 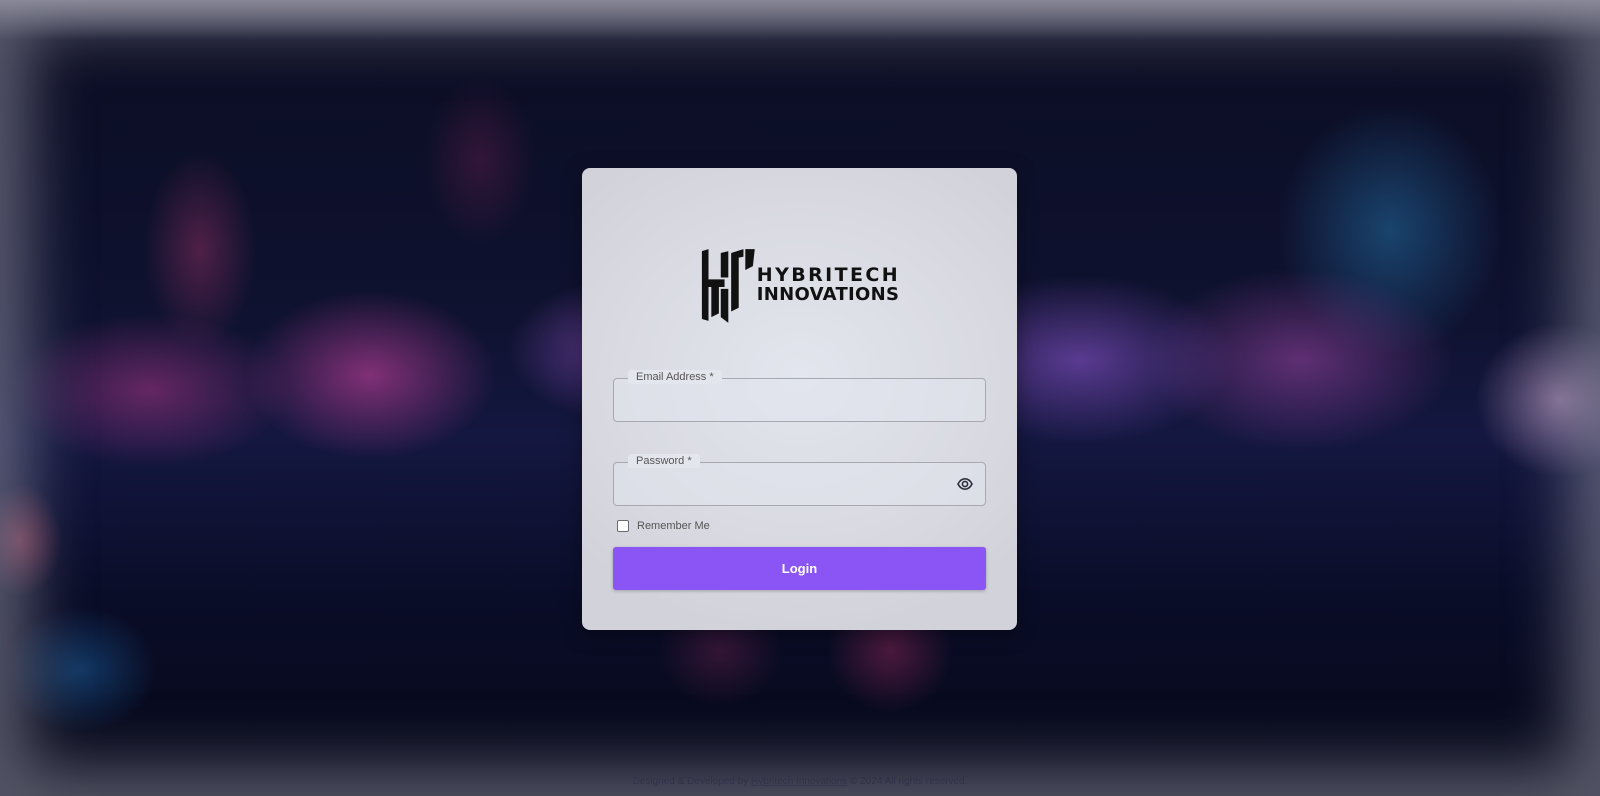 I want to click on email-field: Email Address *, so click(x=799, y=396).